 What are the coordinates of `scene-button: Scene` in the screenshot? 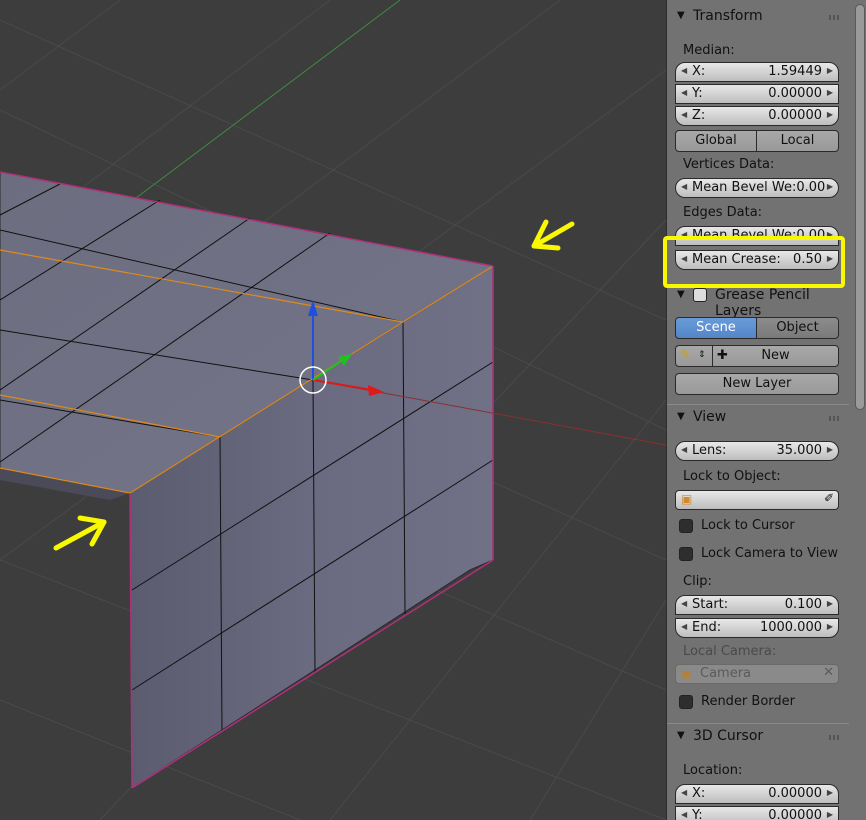 It's located at (716, 328).